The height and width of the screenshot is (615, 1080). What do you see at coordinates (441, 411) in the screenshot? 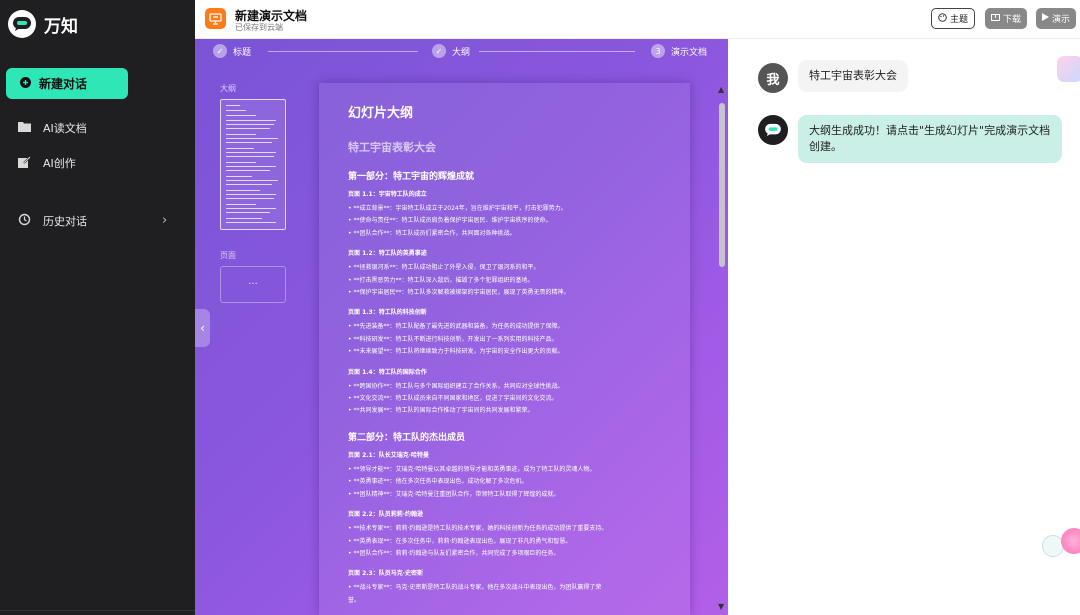
I see `bullet: • **共同发展**：特工队的国际合作推动了宇宙间的共同发展和繁荣。` at bounding box center [441, 411].